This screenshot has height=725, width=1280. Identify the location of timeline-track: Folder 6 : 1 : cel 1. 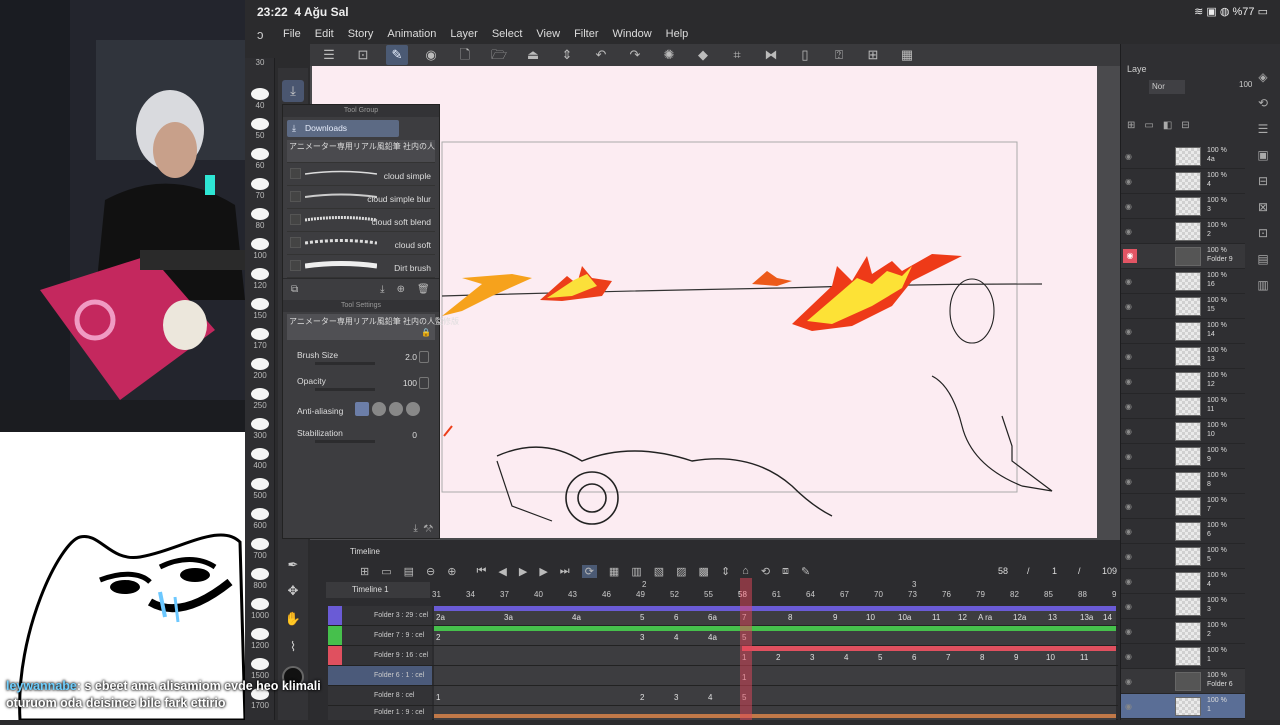
(723, 676).